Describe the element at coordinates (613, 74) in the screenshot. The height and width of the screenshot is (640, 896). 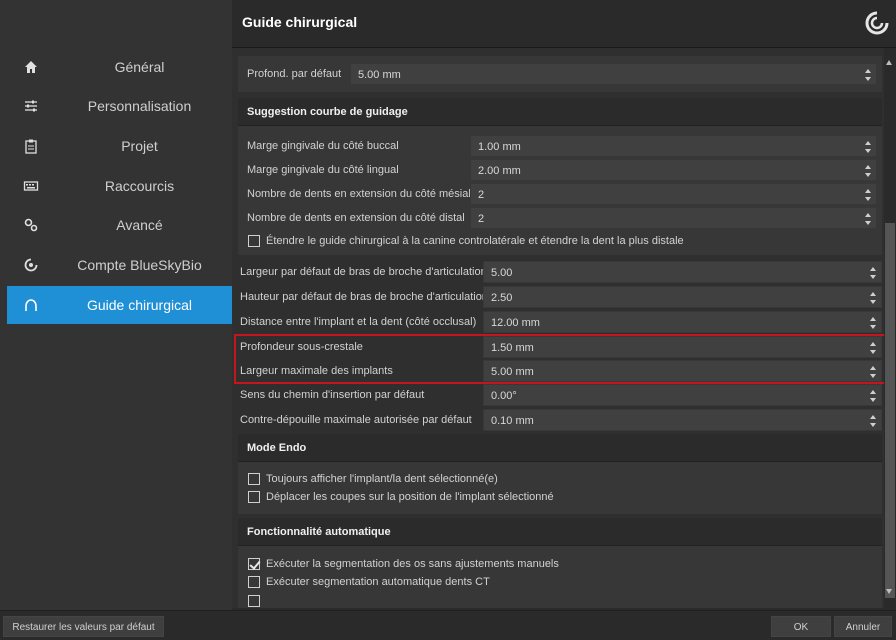
I see `default-depth-field: 5.00 mm` at that location.